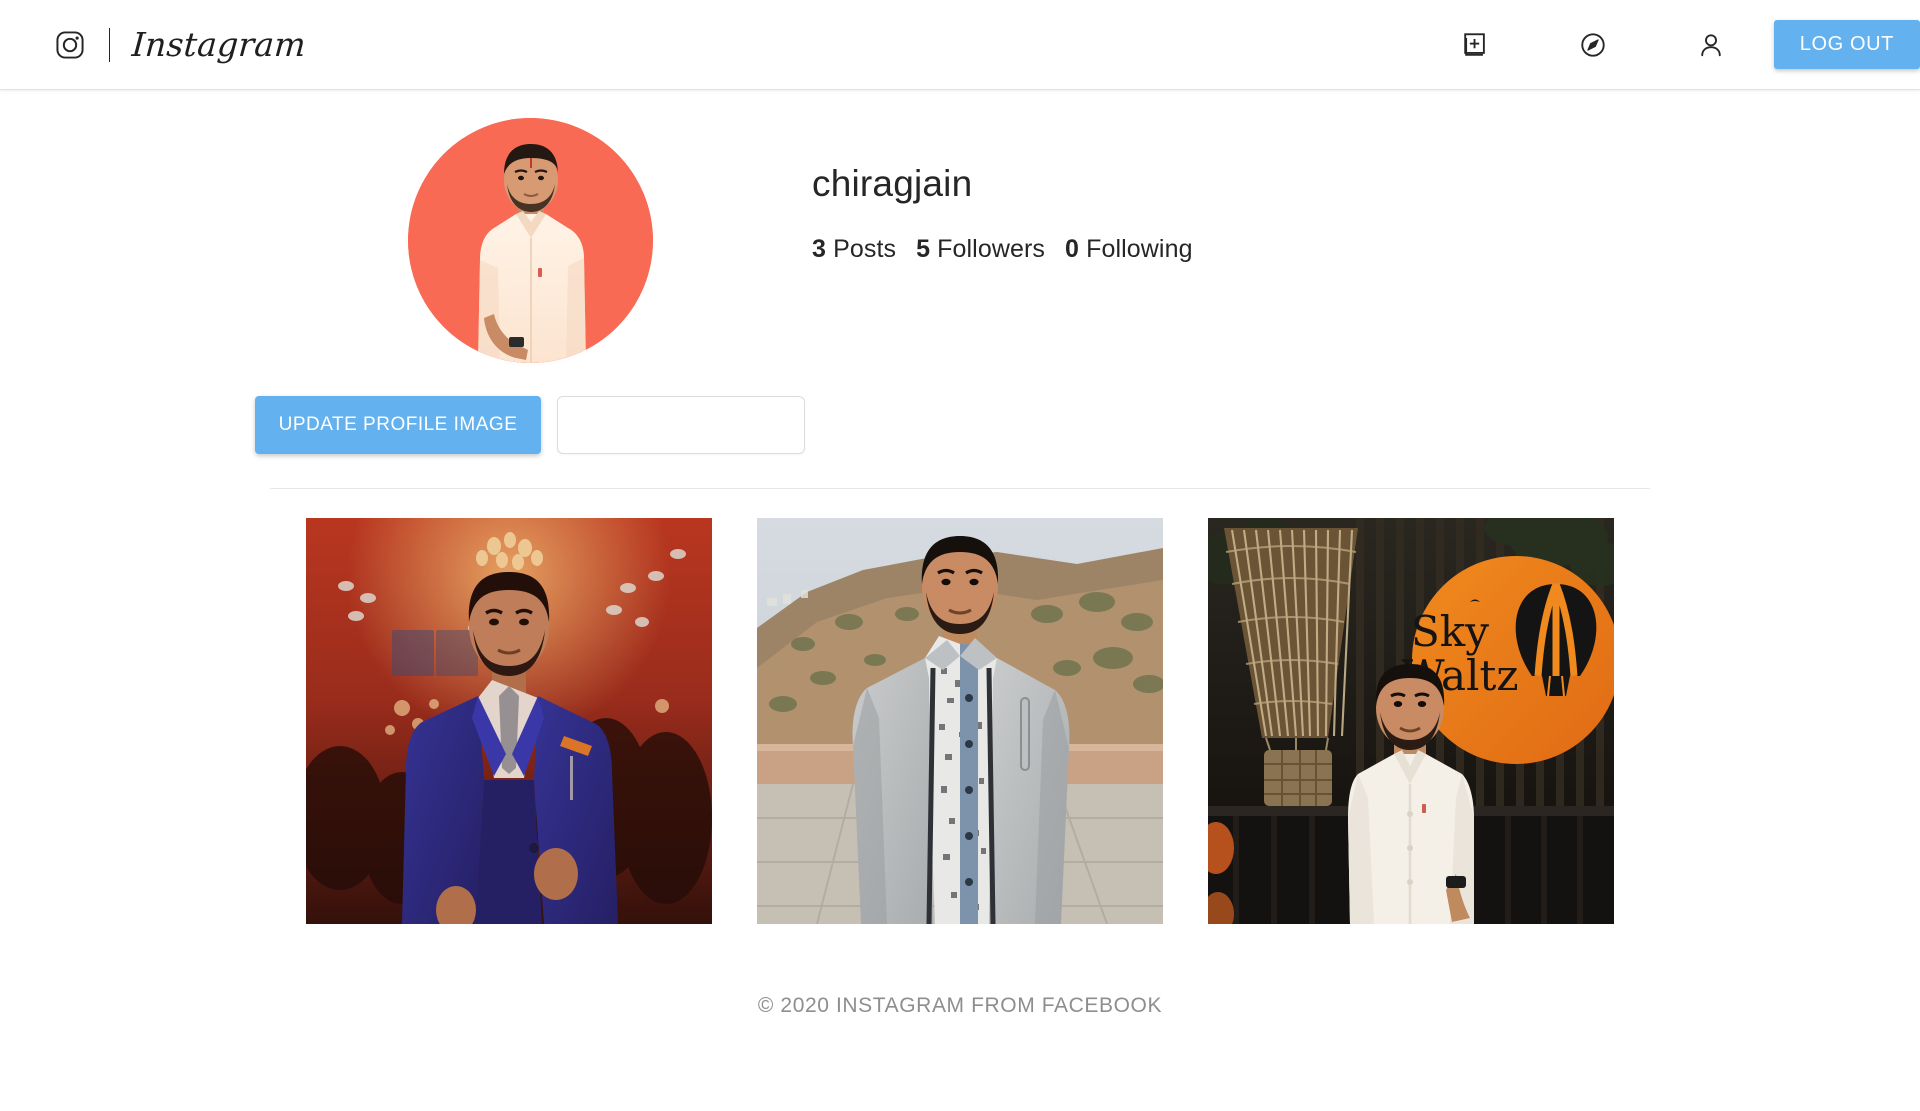 Image resolution: width=1920 pixels, height=1111 pixels. What do you see at coordinates (681, 425) in the screenshot?
I see `profile-image-input` at bounding box center [681, 425].